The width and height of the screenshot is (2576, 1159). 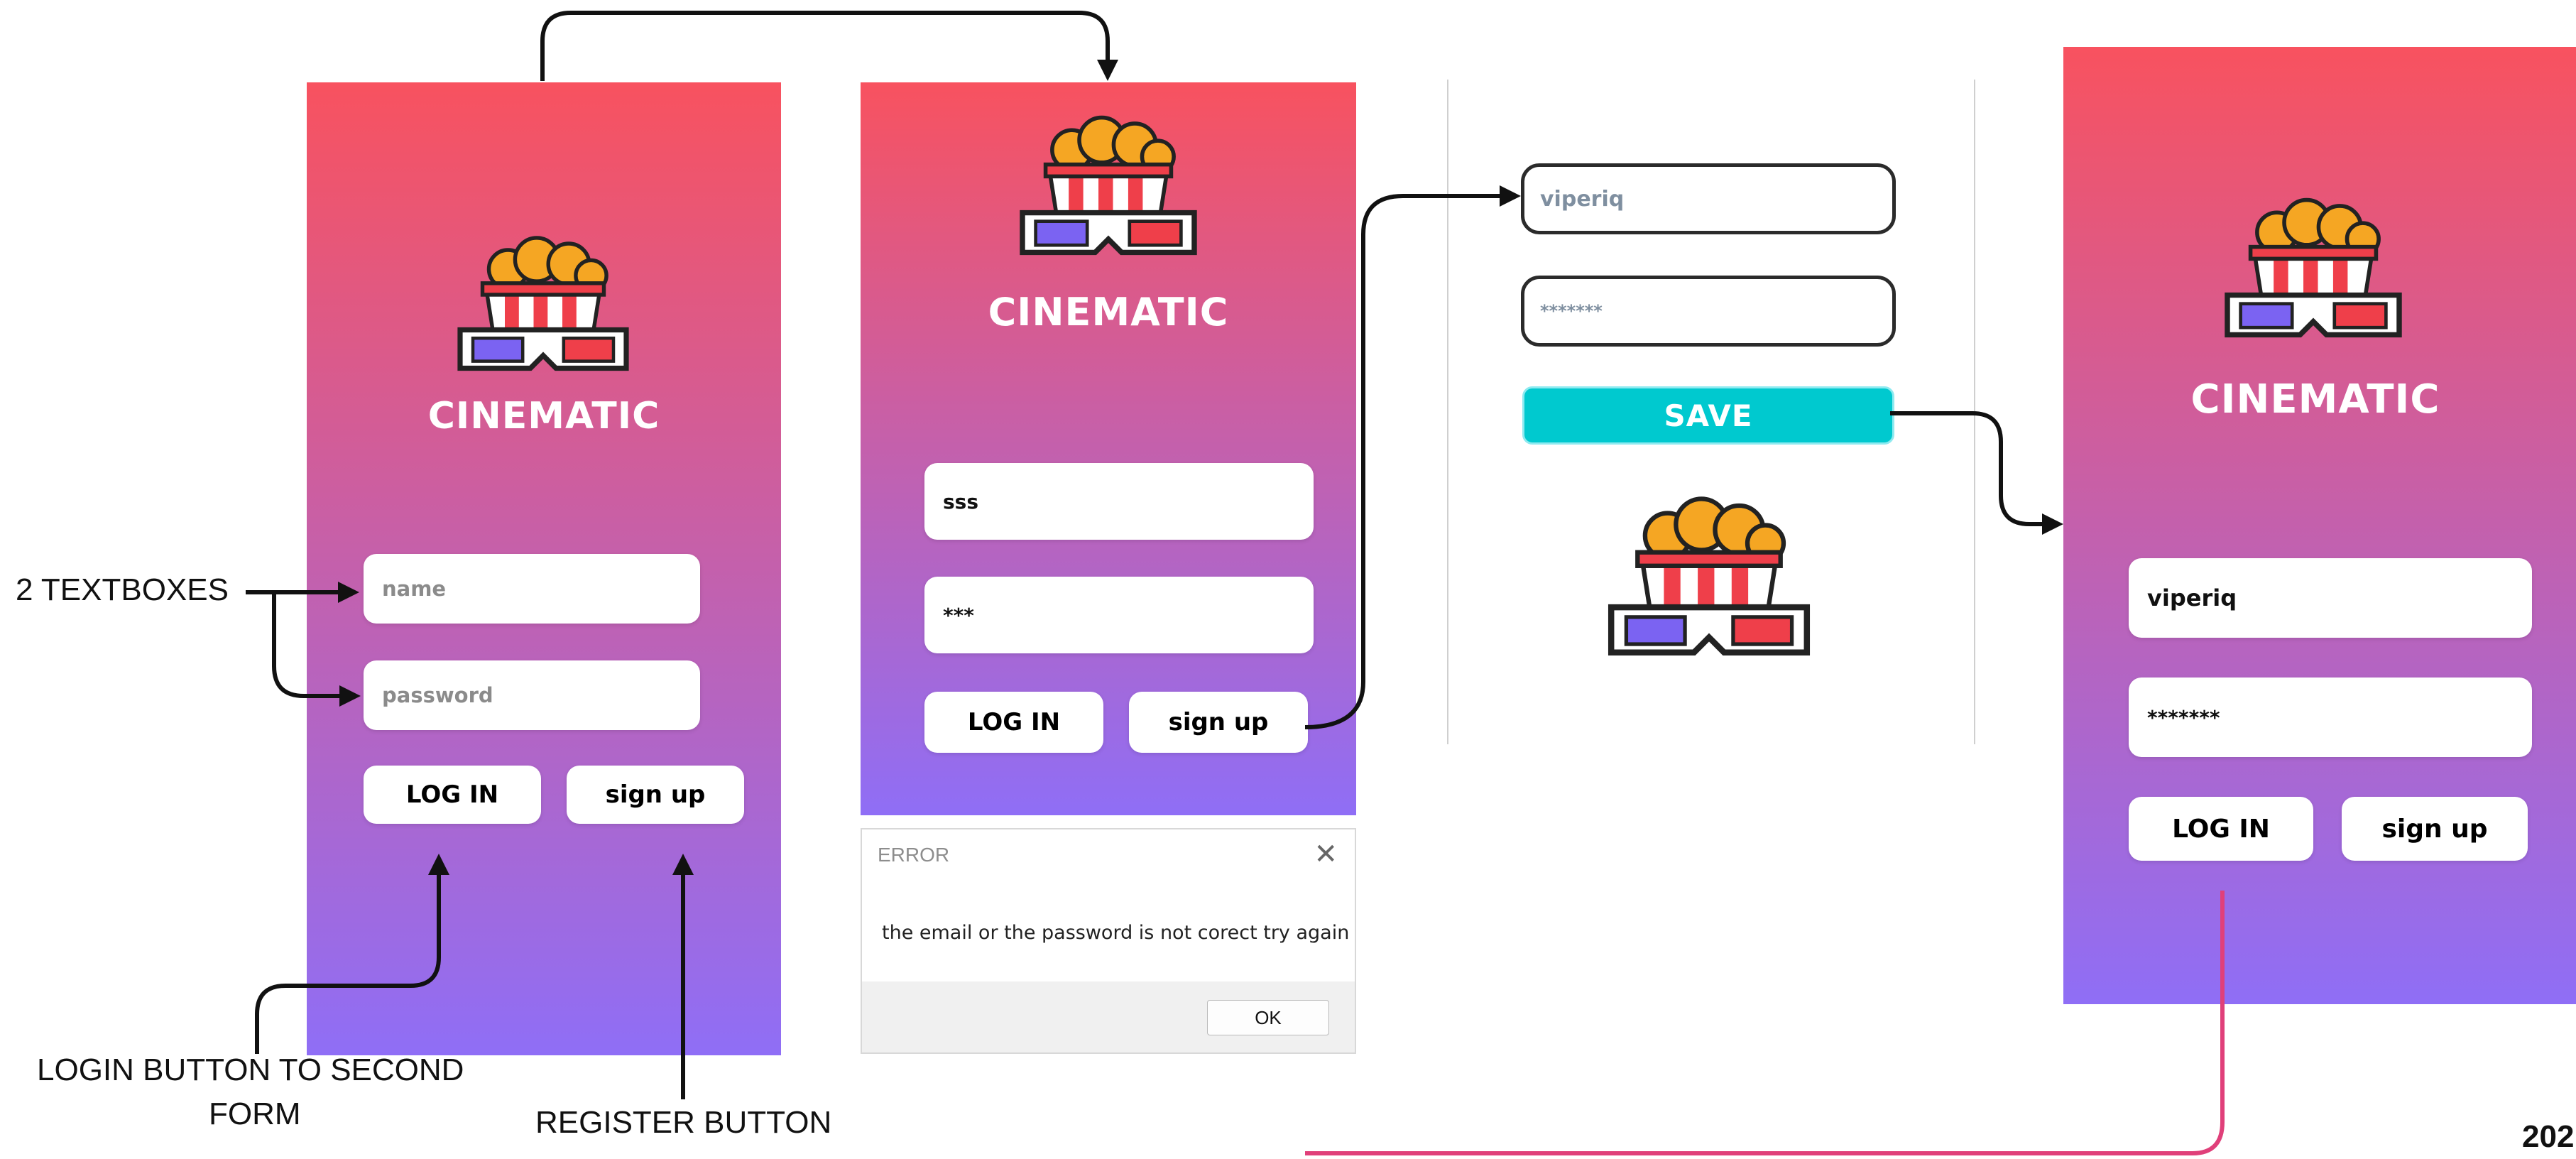 I want to click on arrow-signup-to-form, so click(x=1412, y=457).